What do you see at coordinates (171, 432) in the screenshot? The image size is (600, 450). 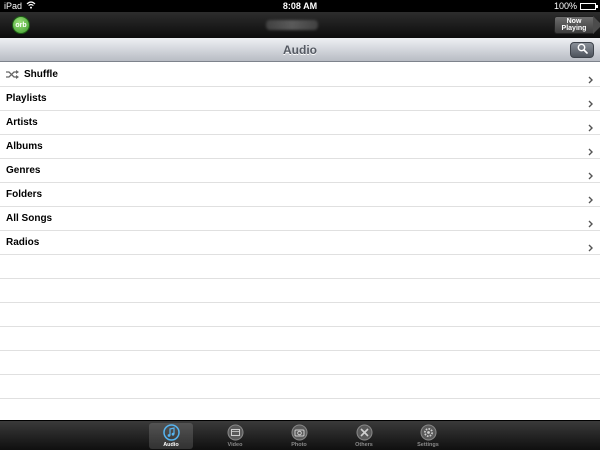 I see `music-note-icon` at bounding box center [171, 432].